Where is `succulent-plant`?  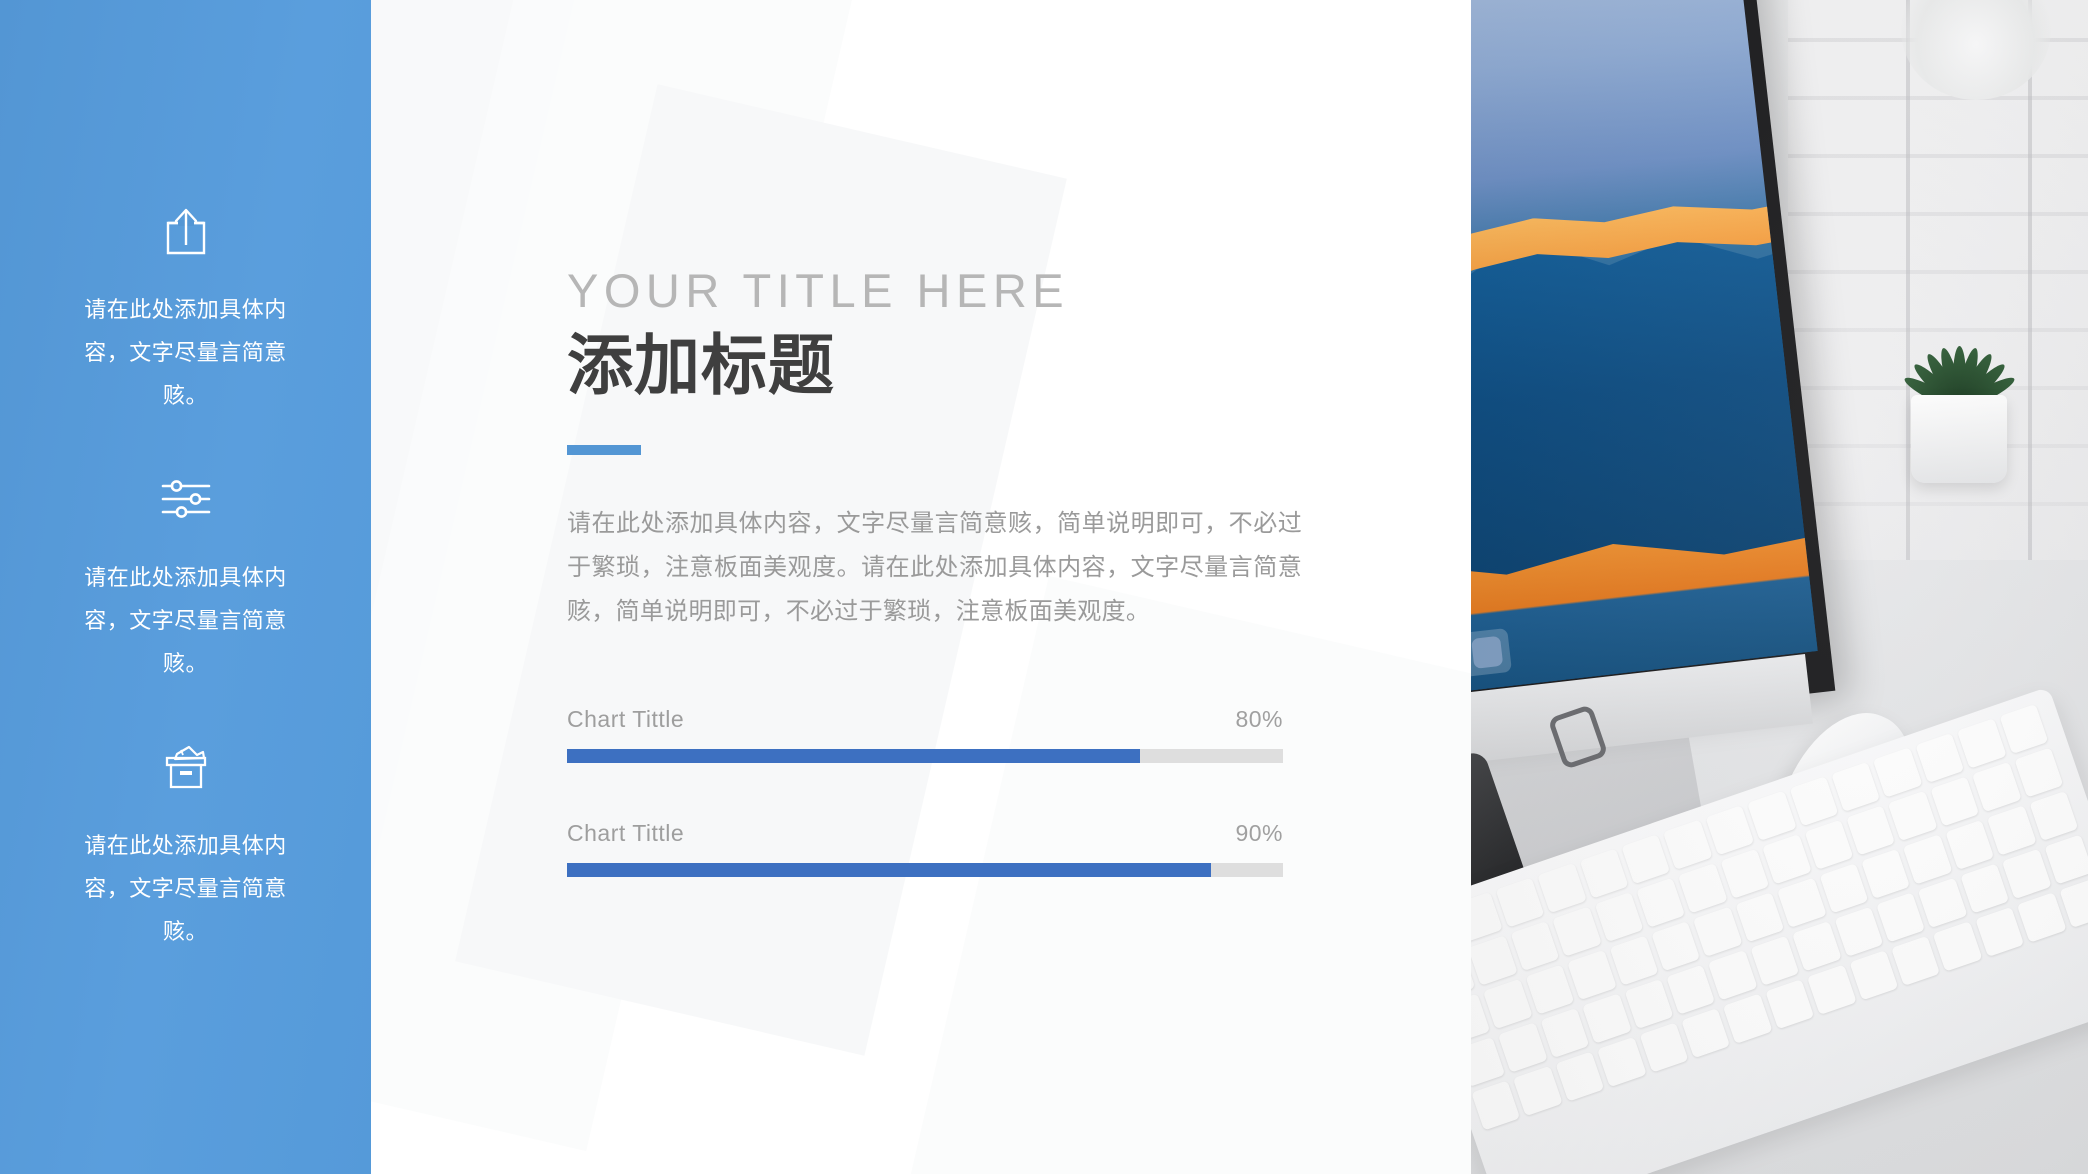 succulent-plant is located at coordinates (1960, 348).